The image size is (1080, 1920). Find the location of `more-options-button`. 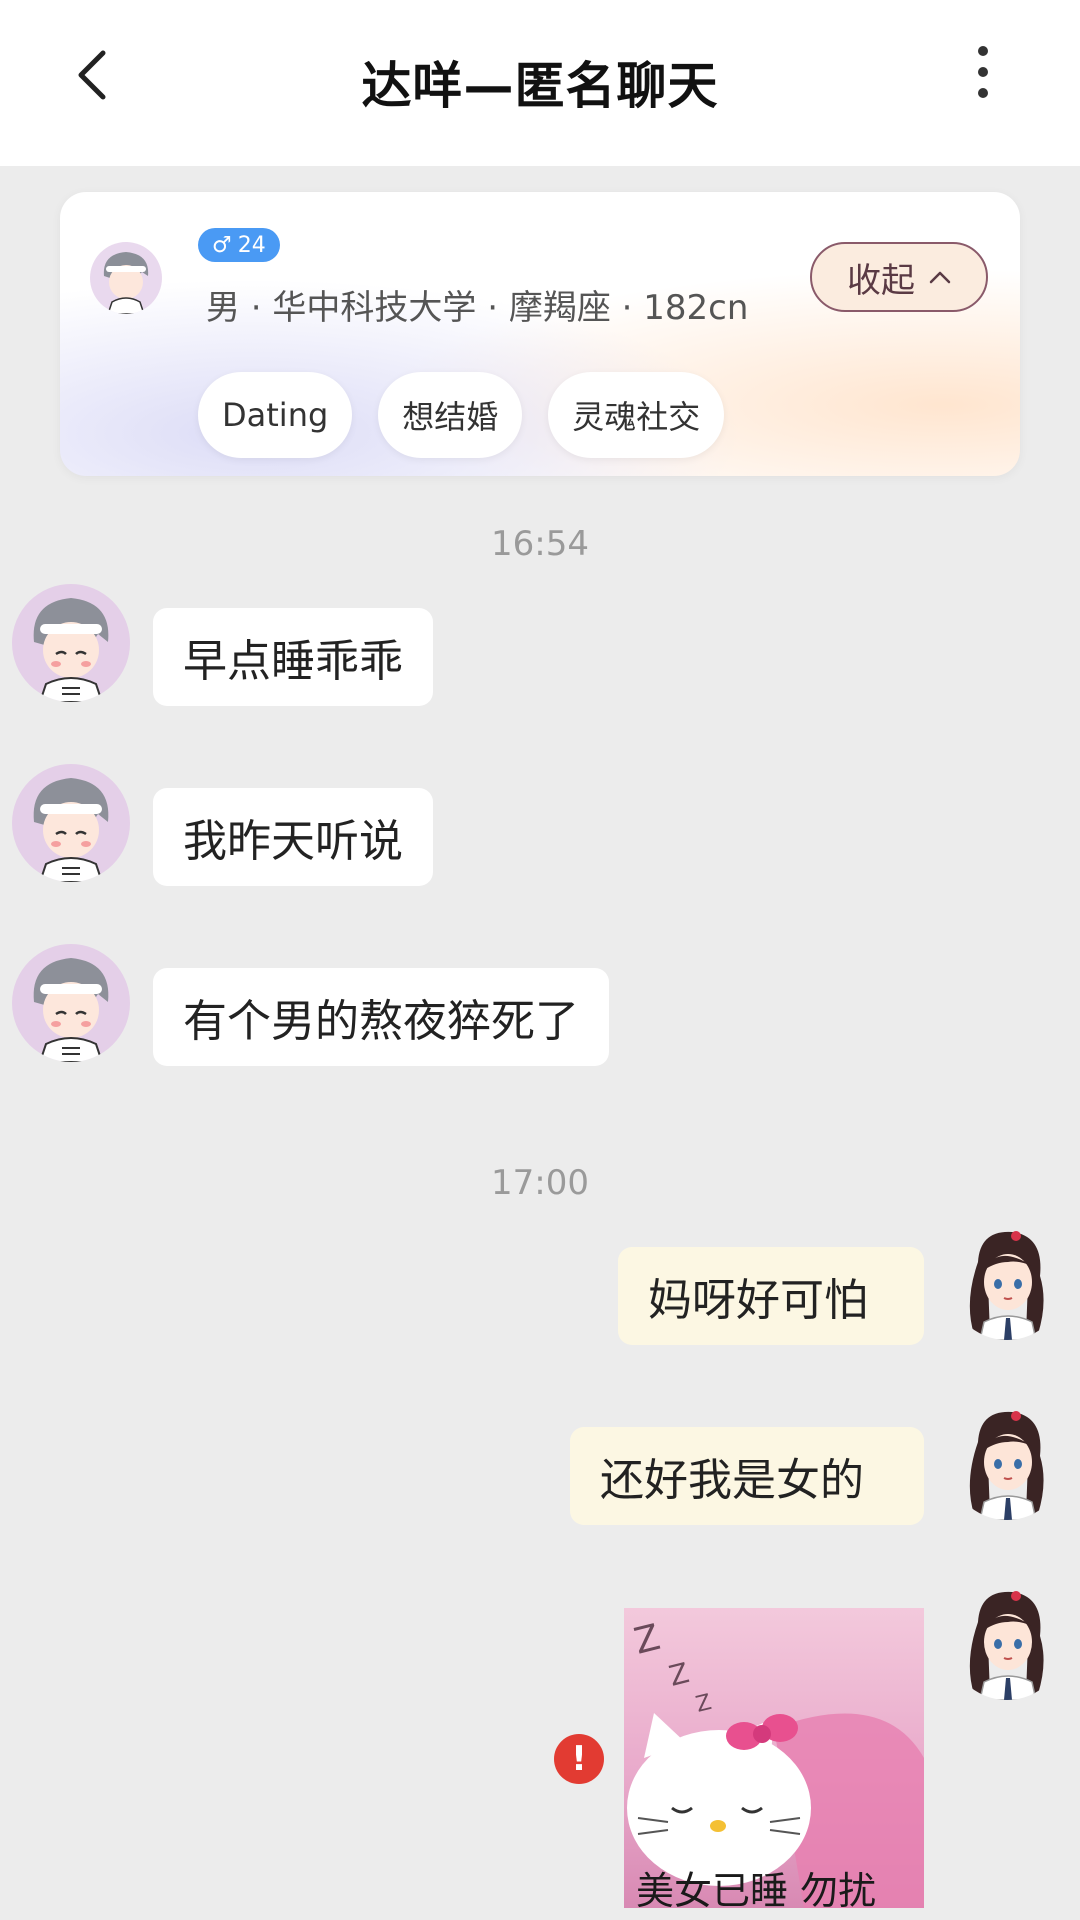

more-options-button is located at coordinates (983, 72).